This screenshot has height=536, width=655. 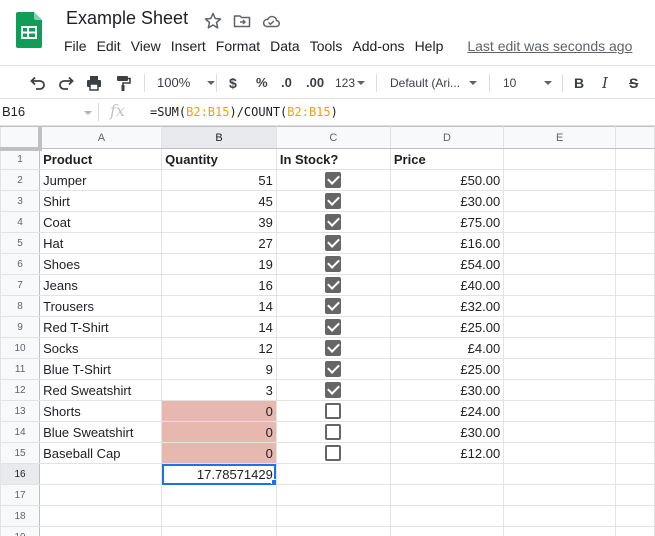 I want to click on column-header-e: E, so click(x=560, y=137).